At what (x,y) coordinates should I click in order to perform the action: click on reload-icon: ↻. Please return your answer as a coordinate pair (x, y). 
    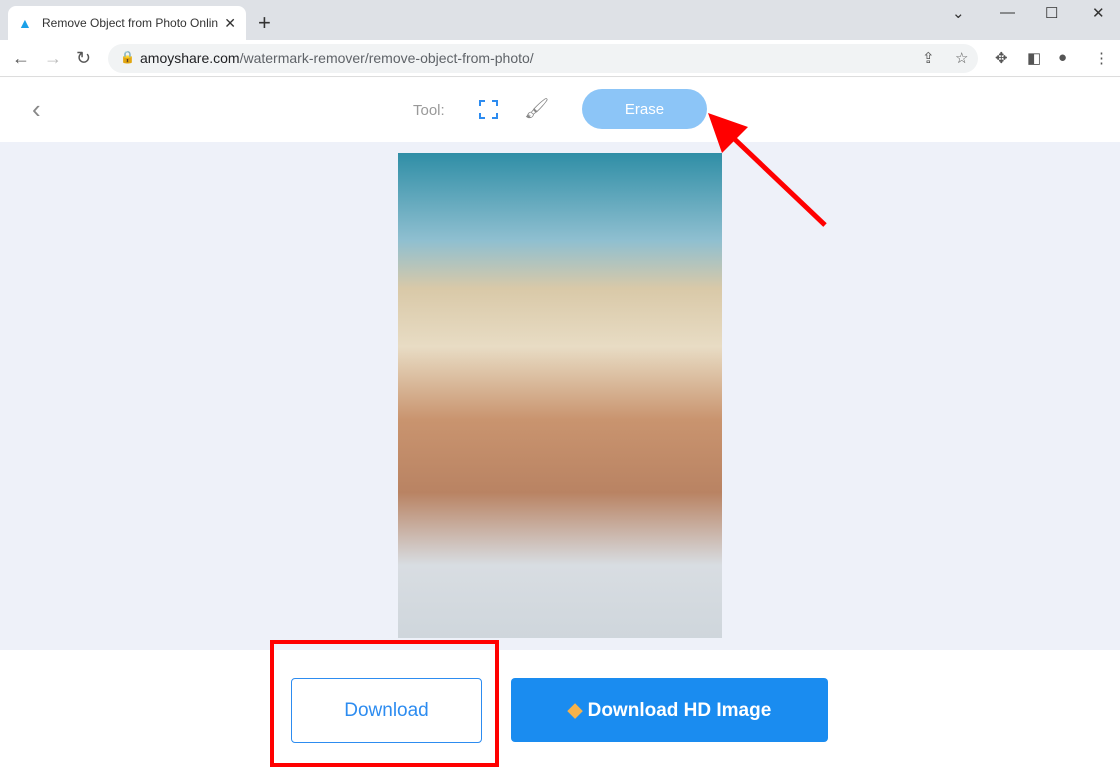
    Looking at the image, I should click on (83, 58).